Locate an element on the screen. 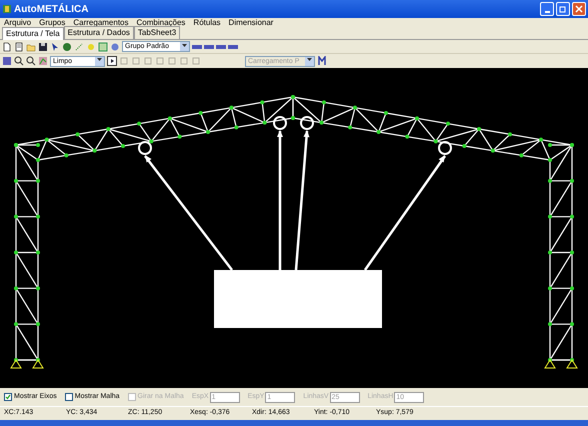 The image size is (588, 426). close-icon is located at coordinates (579, 8).